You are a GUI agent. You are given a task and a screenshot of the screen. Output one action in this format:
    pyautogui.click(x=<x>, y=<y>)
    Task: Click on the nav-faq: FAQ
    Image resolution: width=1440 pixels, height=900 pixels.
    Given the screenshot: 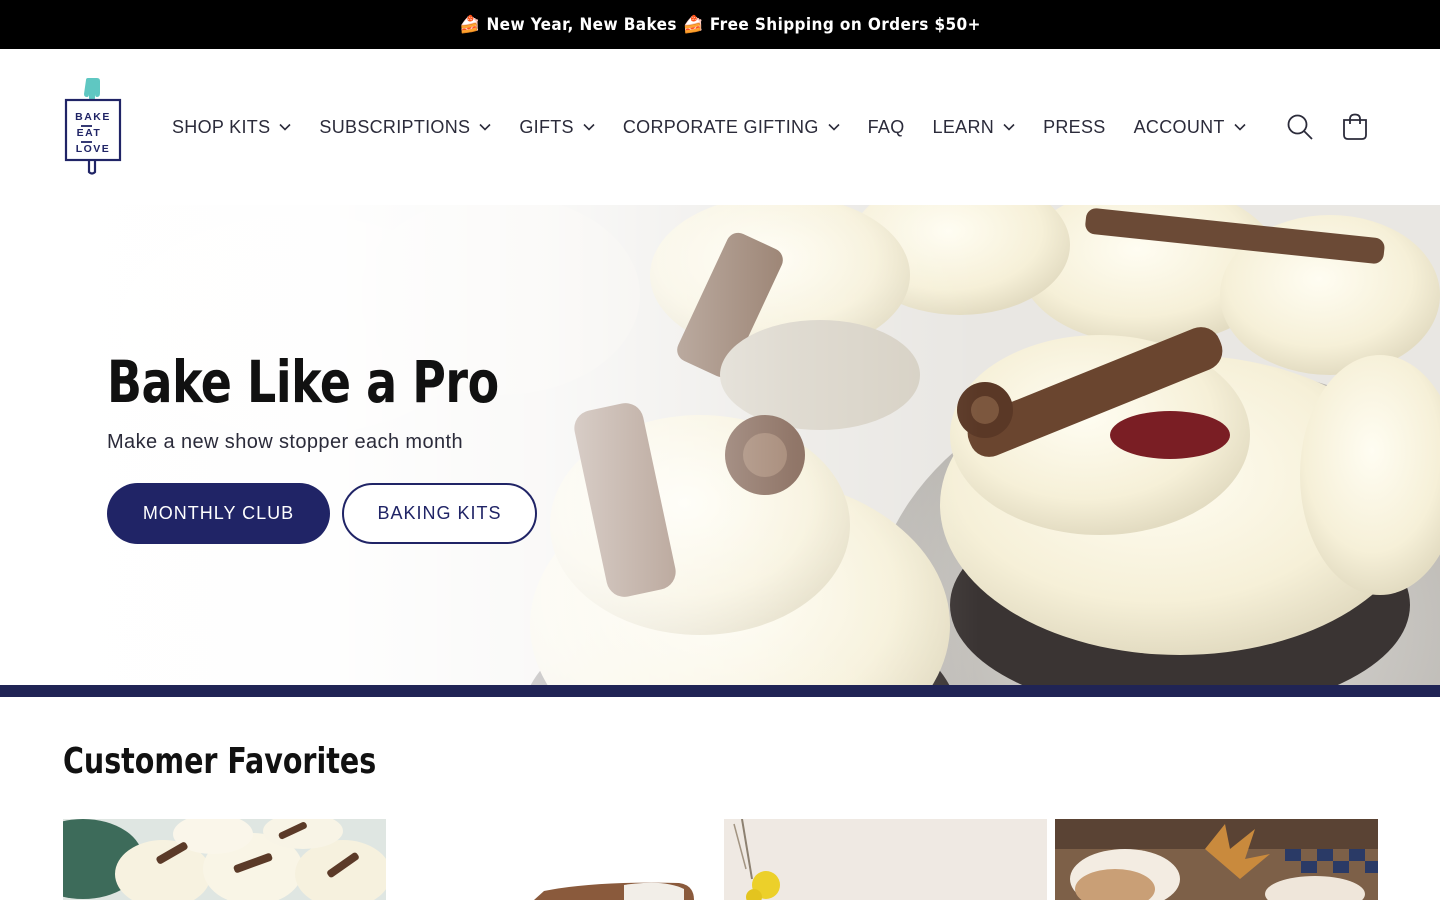 What is the action you would take?
    pyautogui.click(x=886, y=127)
    